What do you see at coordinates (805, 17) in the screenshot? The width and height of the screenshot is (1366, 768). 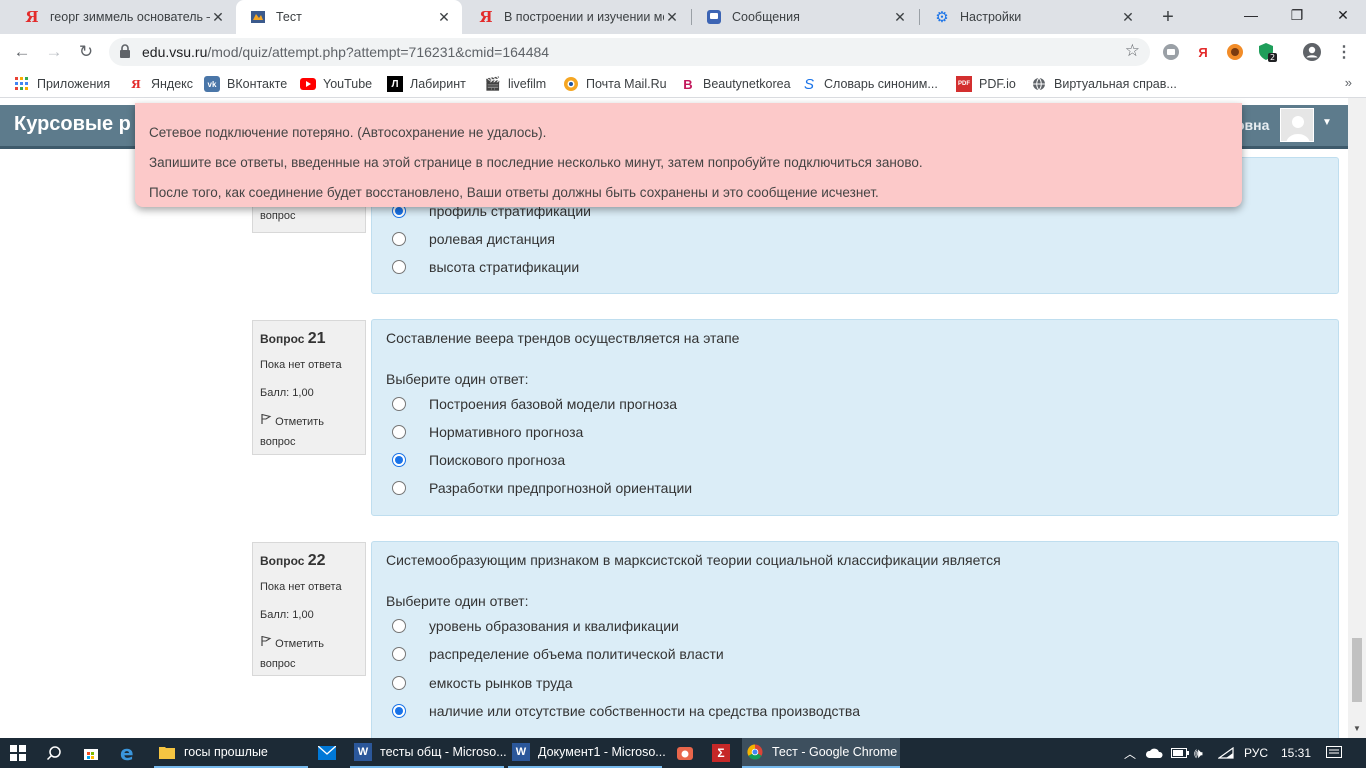 I see `tab-messages: Сообщения ✕` at bounding box center [805, 17].